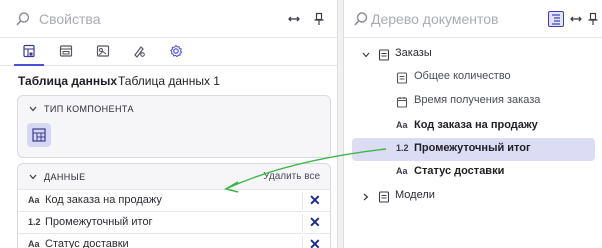 This screenshot has height=248, width=602. What do you see at coordinates (402, 102) in the screenshot?
I see `calendar-icon` at bounding box center [402, 102].